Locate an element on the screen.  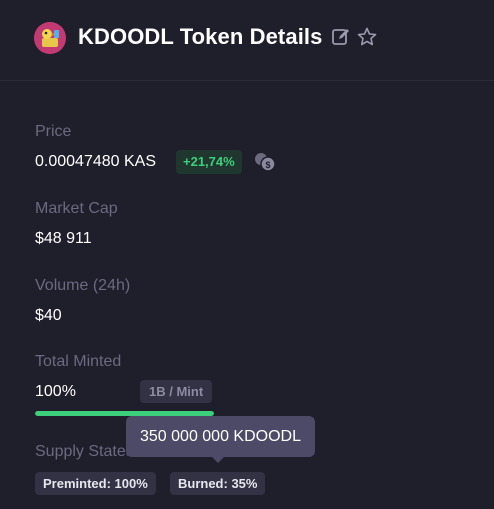
supply-states-label: Supply States is located at coordinates (84, 451).